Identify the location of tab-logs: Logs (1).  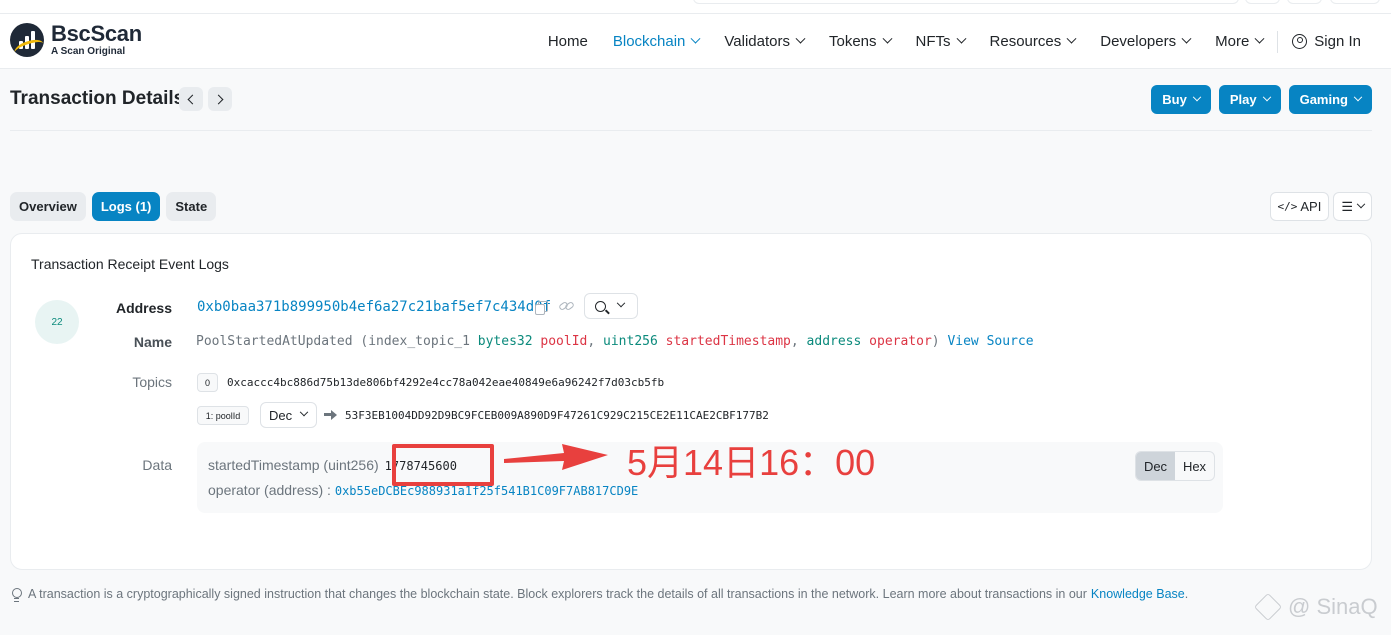
(126, 206).